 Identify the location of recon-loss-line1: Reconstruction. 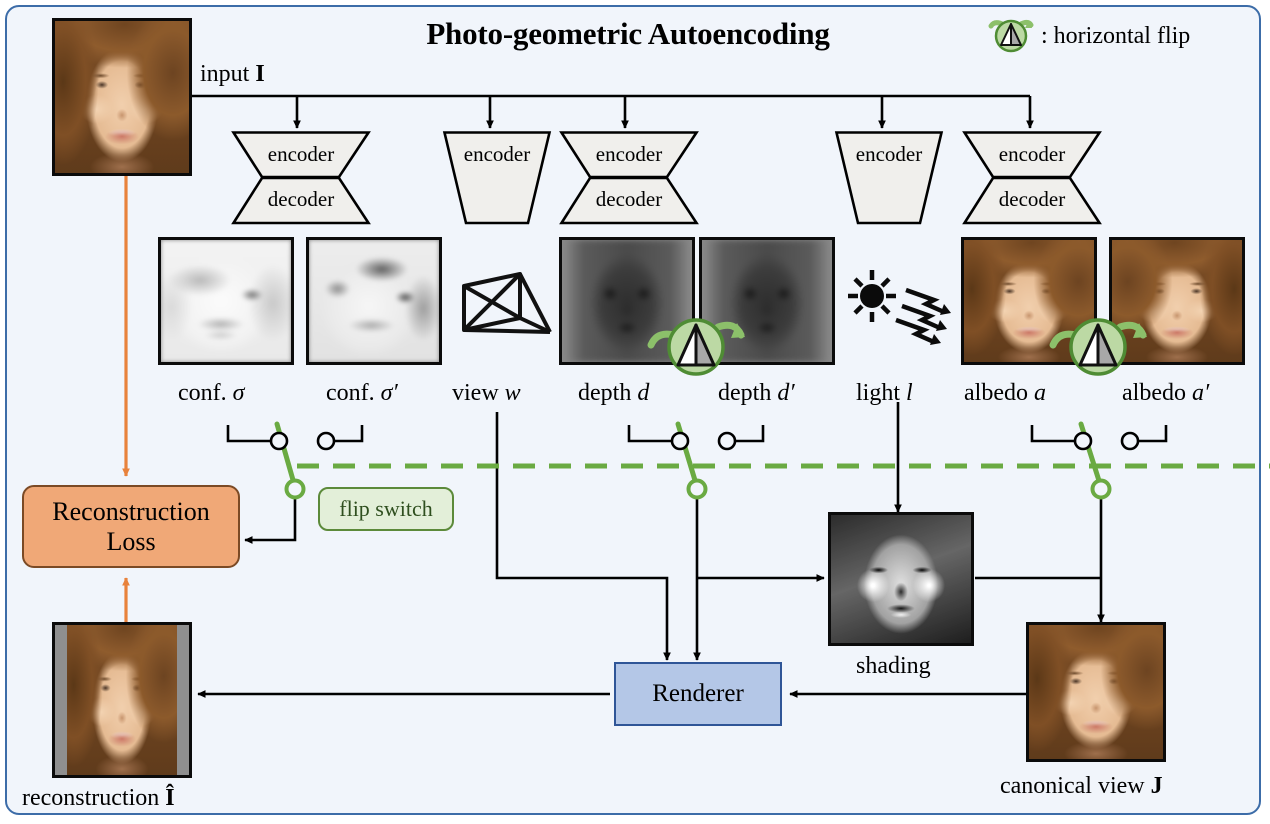
(131, 512).